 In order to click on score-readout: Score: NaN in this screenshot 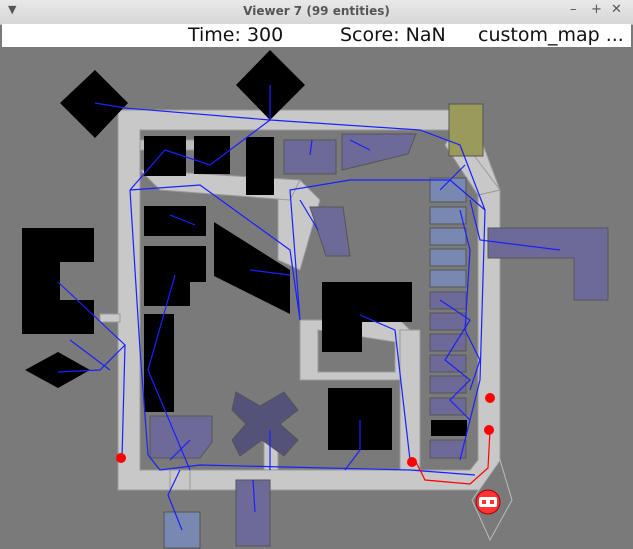, I will do `click(393, 35)`.